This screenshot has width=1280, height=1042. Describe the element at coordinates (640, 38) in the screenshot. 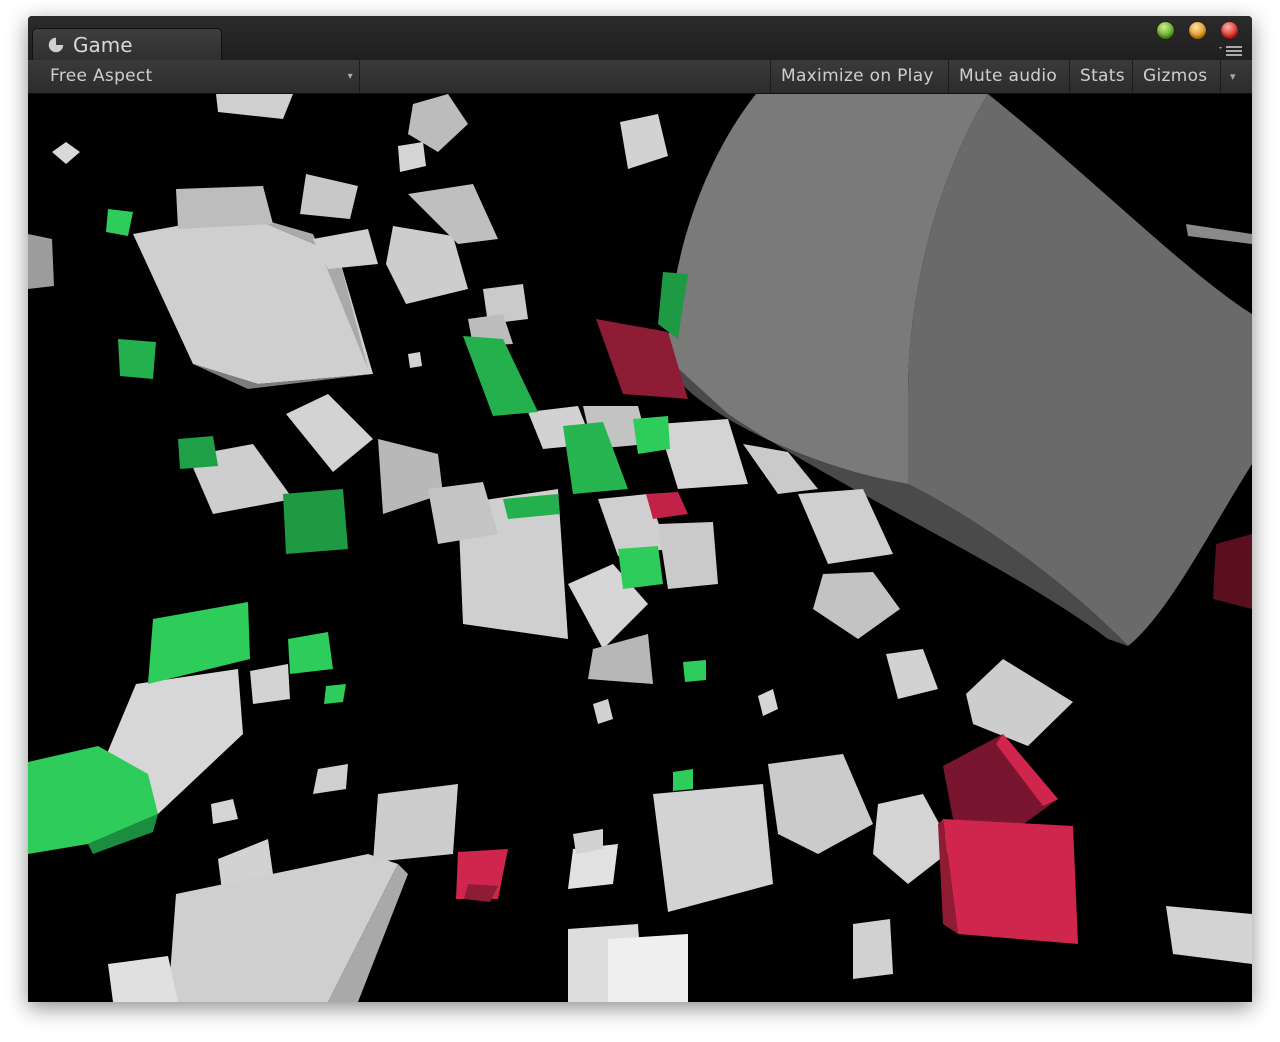

I see `tab-bar: Game` at that location.